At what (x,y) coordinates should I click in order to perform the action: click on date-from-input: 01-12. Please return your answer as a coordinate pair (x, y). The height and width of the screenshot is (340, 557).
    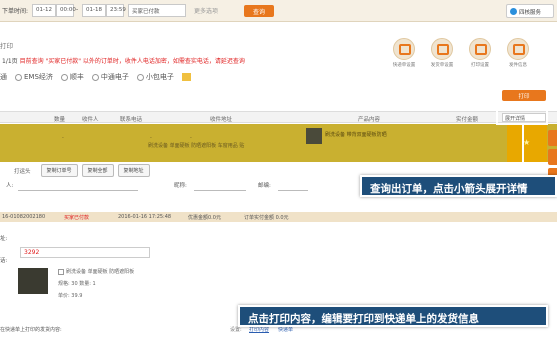
    Looking at the image, I should click on (44, 10).